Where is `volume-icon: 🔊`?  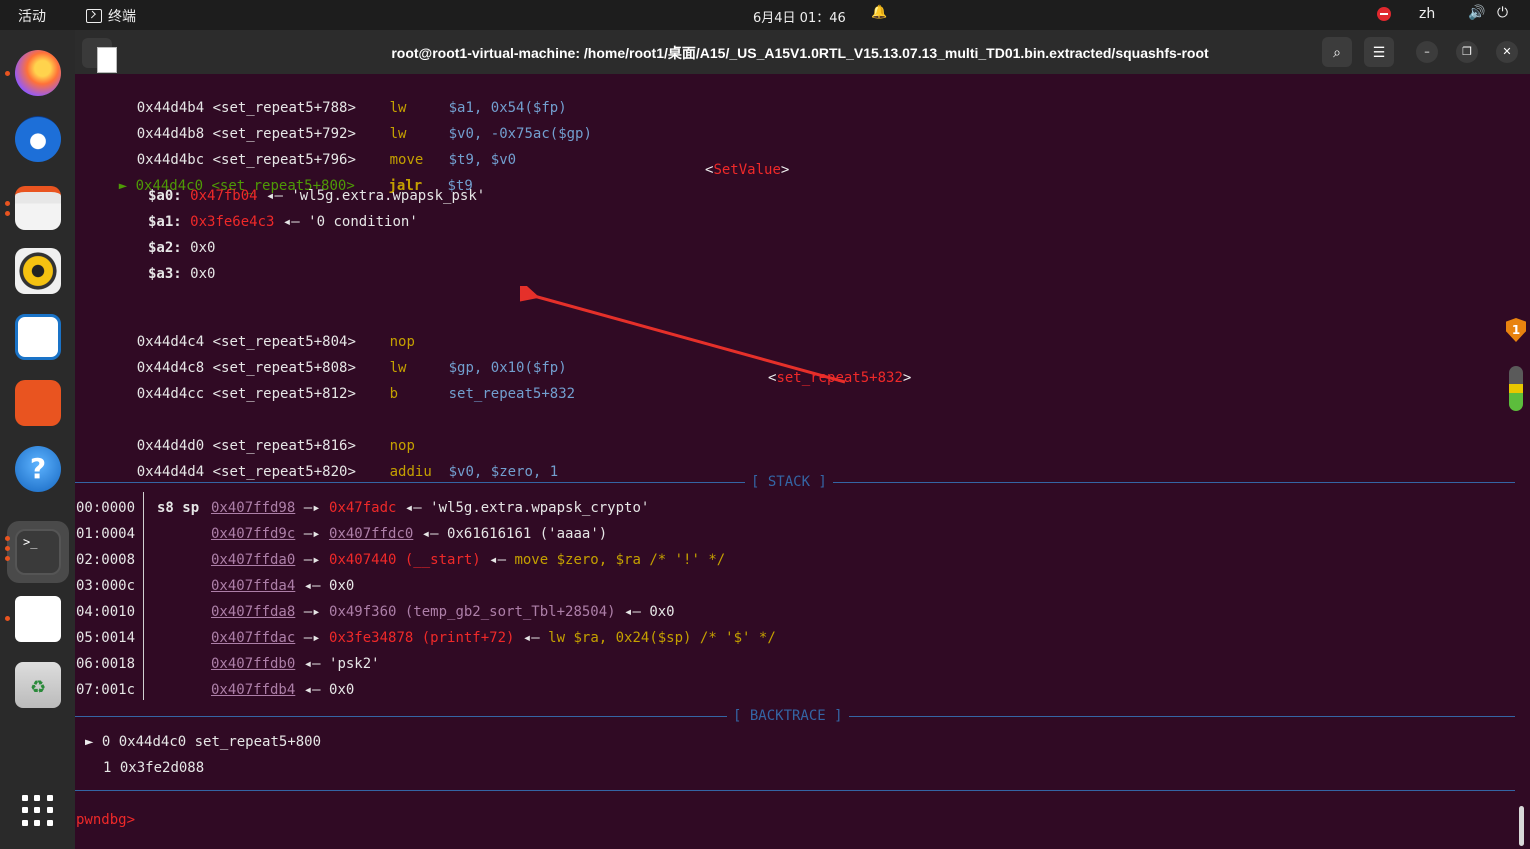 volume-icon: 🔊 is located at coordinates (1476, 13).